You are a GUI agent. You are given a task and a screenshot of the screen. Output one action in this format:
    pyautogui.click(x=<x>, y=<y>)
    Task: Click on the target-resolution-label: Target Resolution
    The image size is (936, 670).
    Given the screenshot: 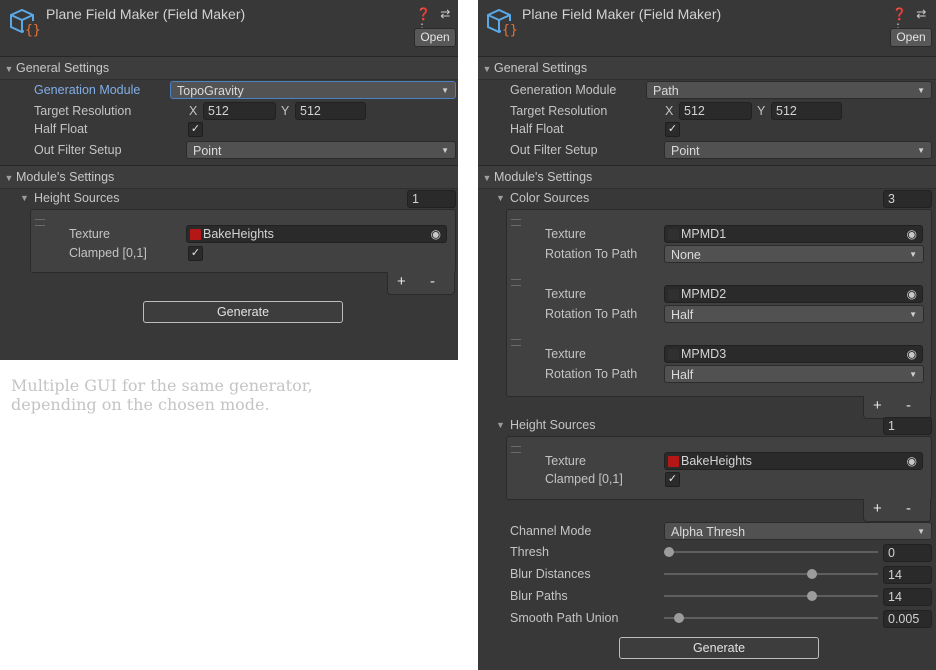 What is the action you would take?
    pyautogui.click(x=559, y=111)
    